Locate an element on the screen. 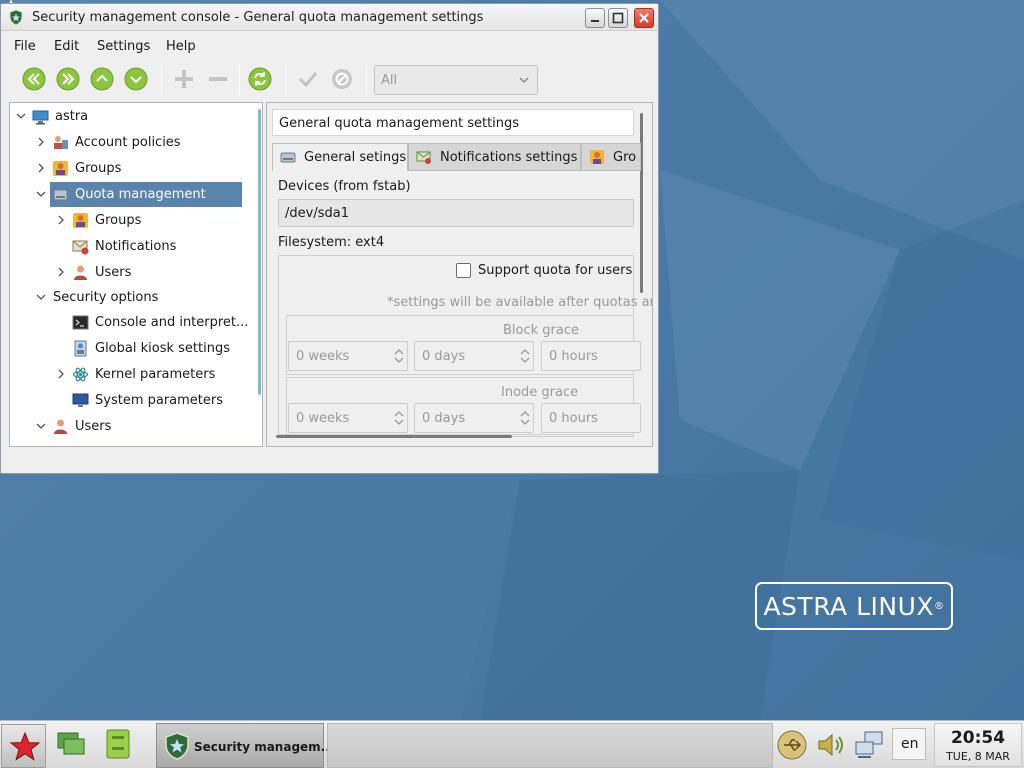 Image resolution: width=1024 pixels, height=768 pixels. astra-linux-logo: ASTRA LINUX ® is located at coordinates (854, 606).